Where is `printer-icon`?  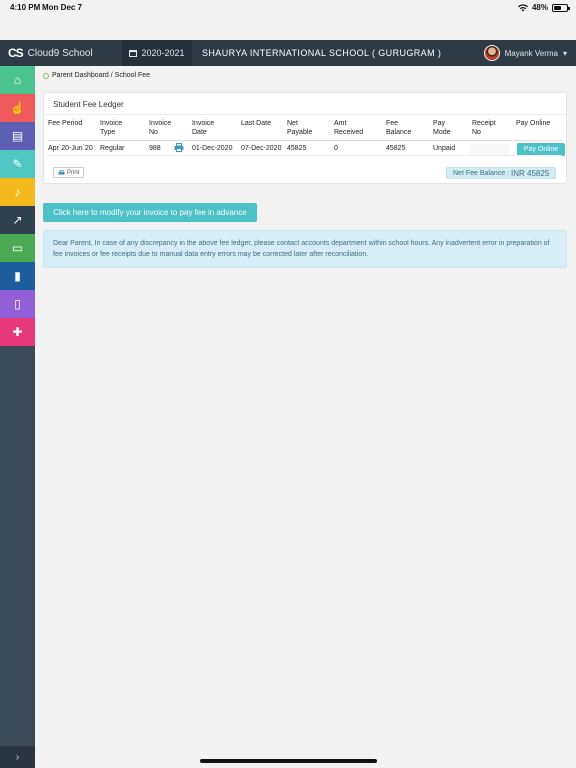
printer-icon is located at coordinates (61, 172).